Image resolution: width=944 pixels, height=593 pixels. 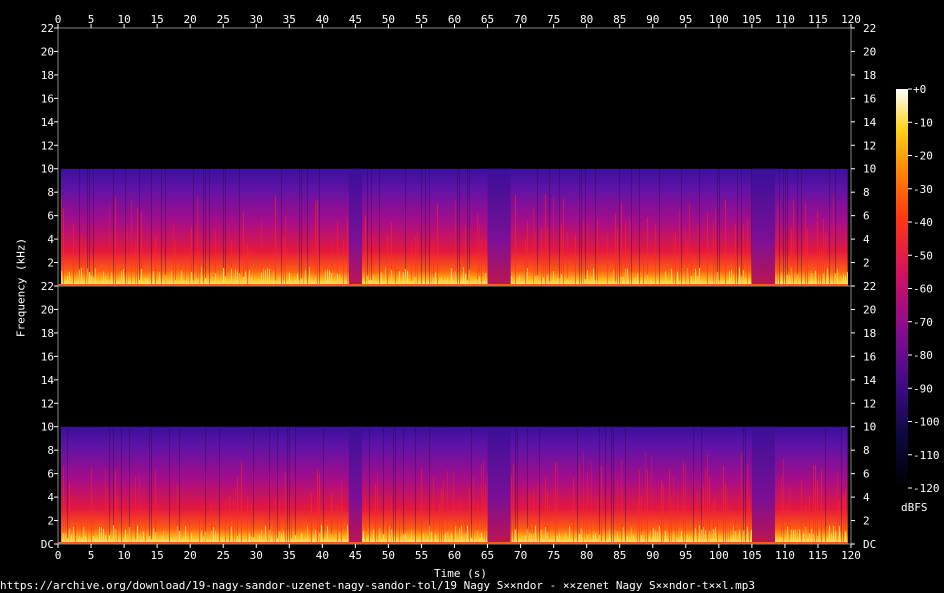 What do you see at coordinates (520, 555) in the screenshot?
I see `x-tick-label-bottom: 70` at bounding box center [520, 555].